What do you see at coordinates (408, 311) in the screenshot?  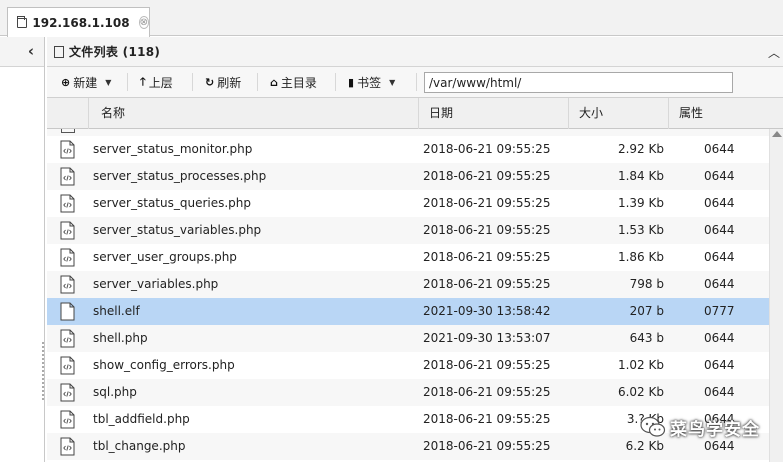 I see `table-row: shell.elf 2021-09-30 13:58:42 207 b 0777` at bounding box center [408, 311].